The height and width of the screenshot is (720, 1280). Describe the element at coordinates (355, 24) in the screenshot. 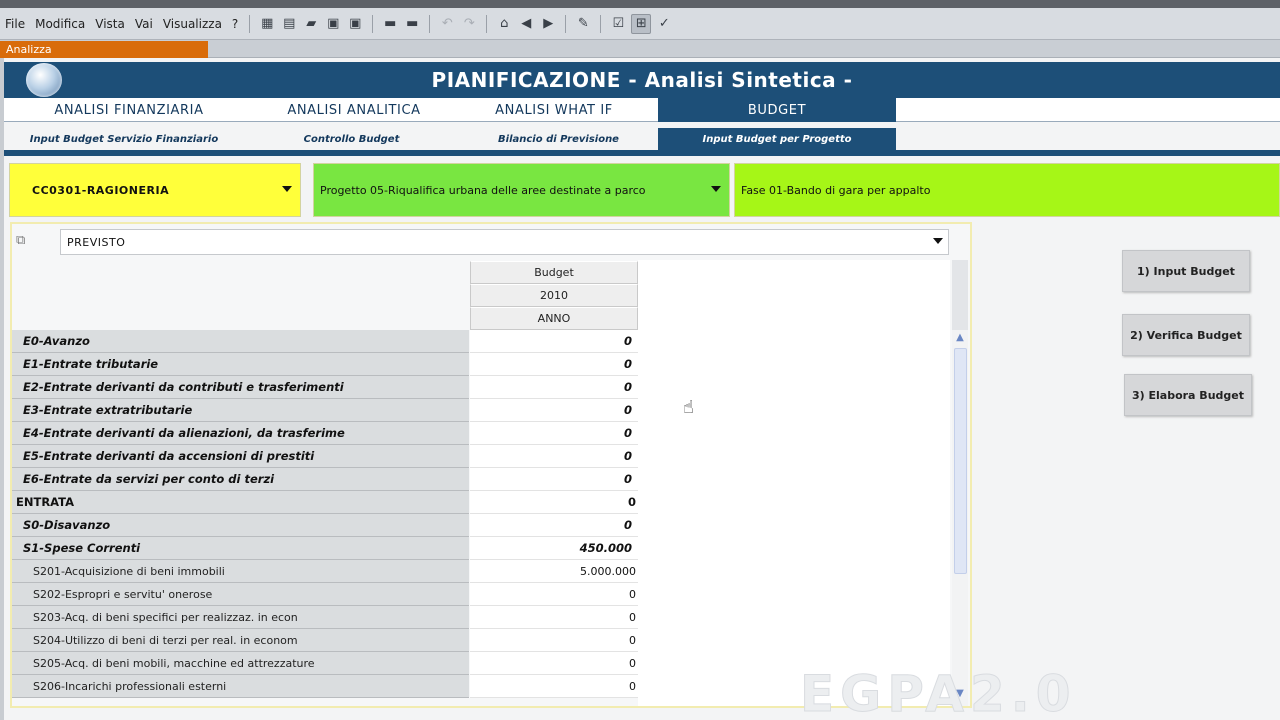

I see `save-as-icon: ▣` at that location.